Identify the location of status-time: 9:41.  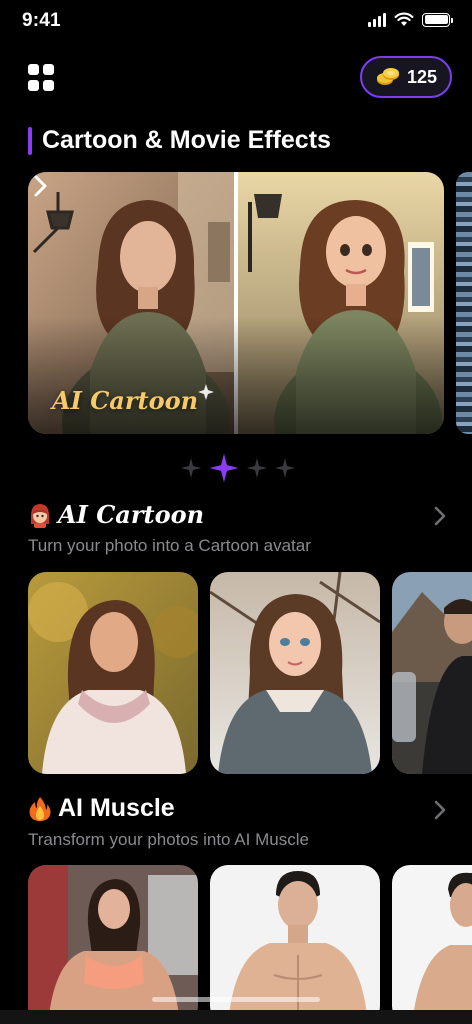
(41, 20).